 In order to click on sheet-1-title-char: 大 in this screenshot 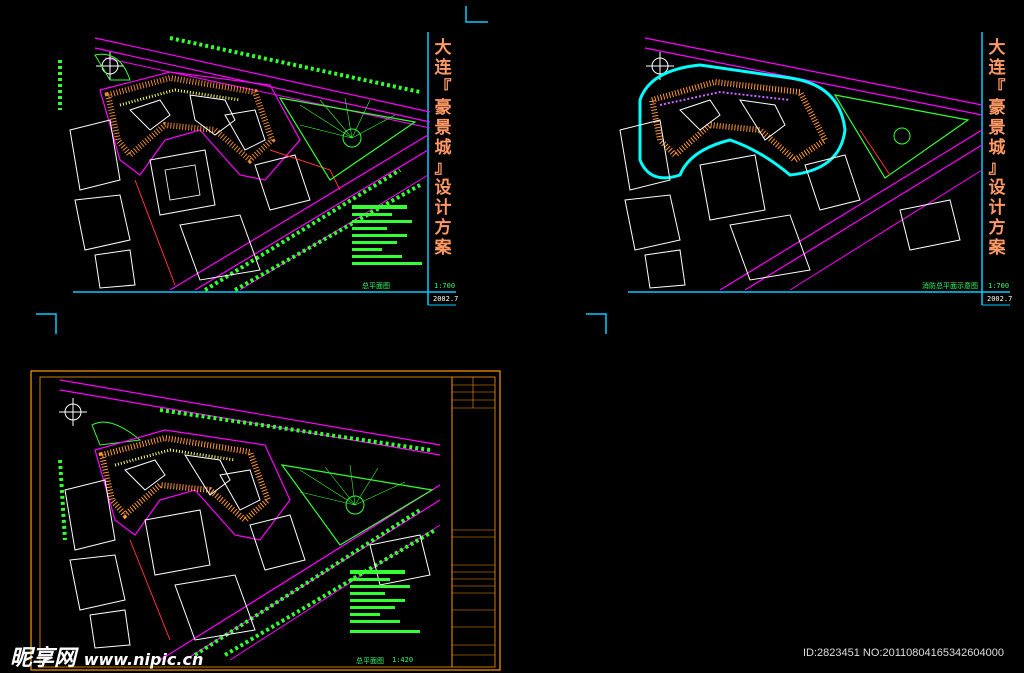, I will do `click(443, 48)`.